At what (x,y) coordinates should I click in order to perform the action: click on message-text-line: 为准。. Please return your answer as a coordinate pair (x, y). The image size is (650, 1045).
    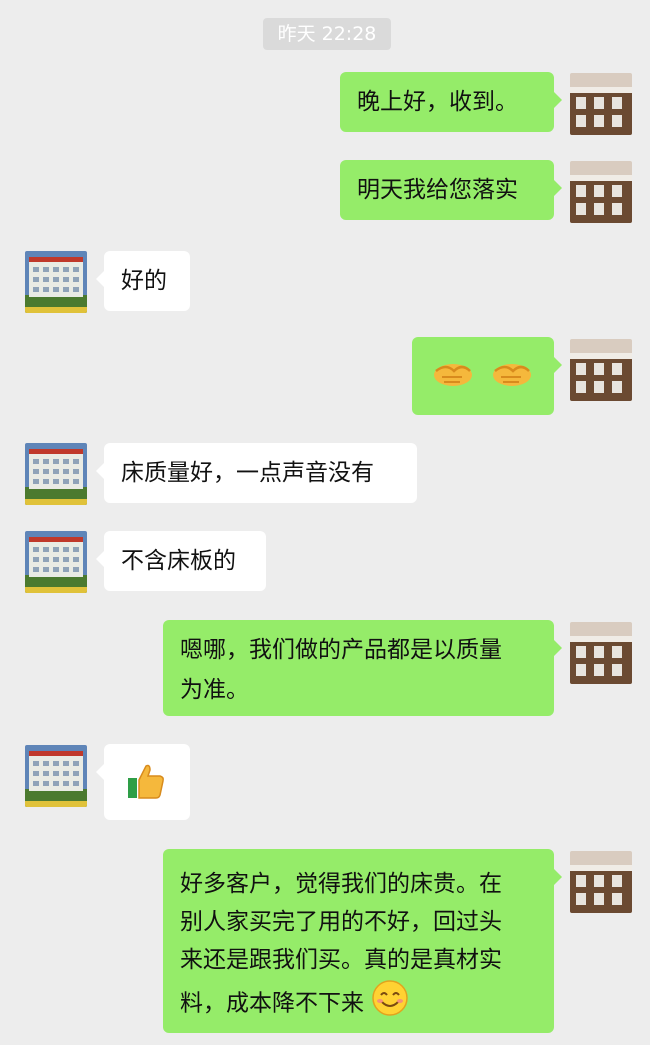
    Looking at the image, I should click on (214, 690).